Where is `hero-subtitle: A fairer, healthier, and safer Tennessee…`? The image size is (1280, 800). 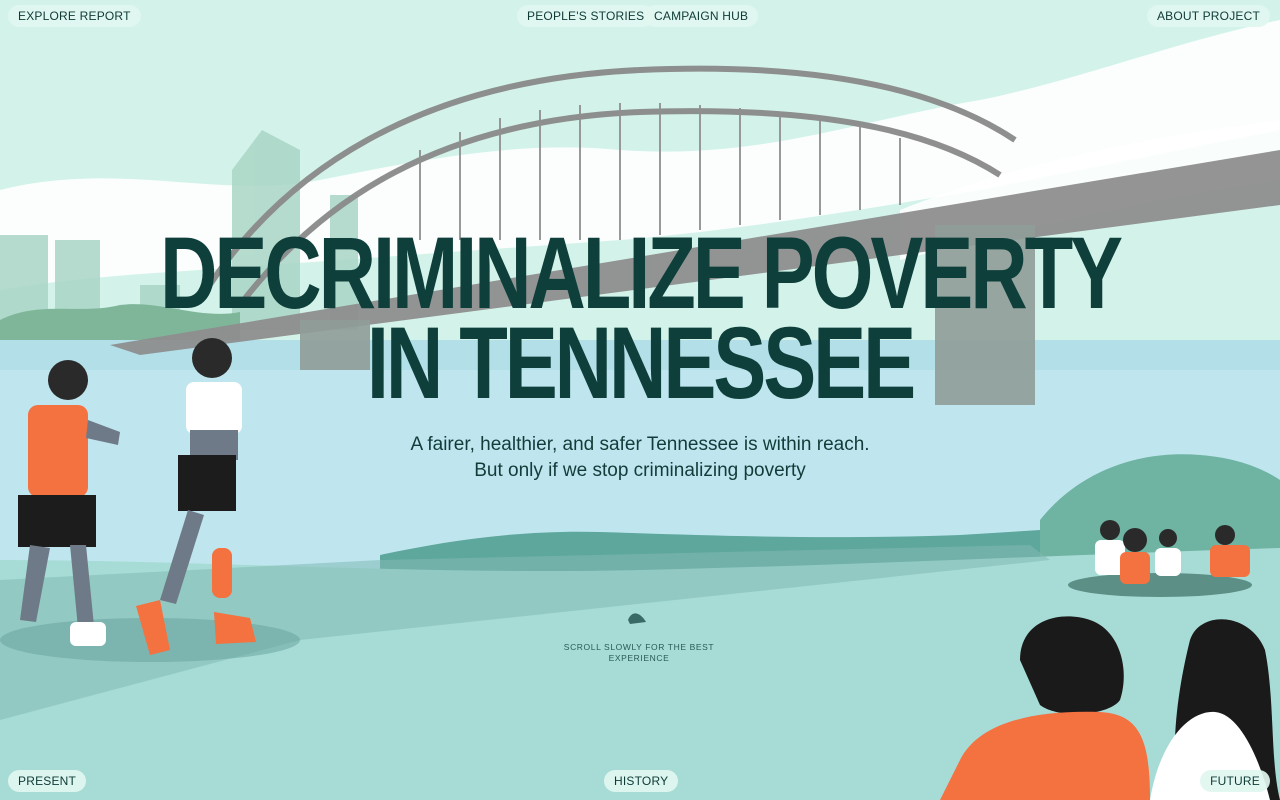 hero-subtitle: A fairer, healthier, and safer Tennessee… is located at coordinates (640, 458).